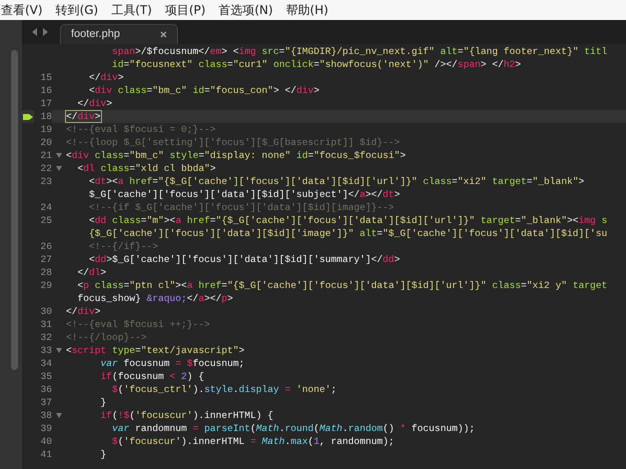 The height and width of the screenshot is (469, 626). Describe the element at coordinates (141, 129) in the screenshot. I see `code-line: <!--{eval $focusi = 0;}-->` at that location.